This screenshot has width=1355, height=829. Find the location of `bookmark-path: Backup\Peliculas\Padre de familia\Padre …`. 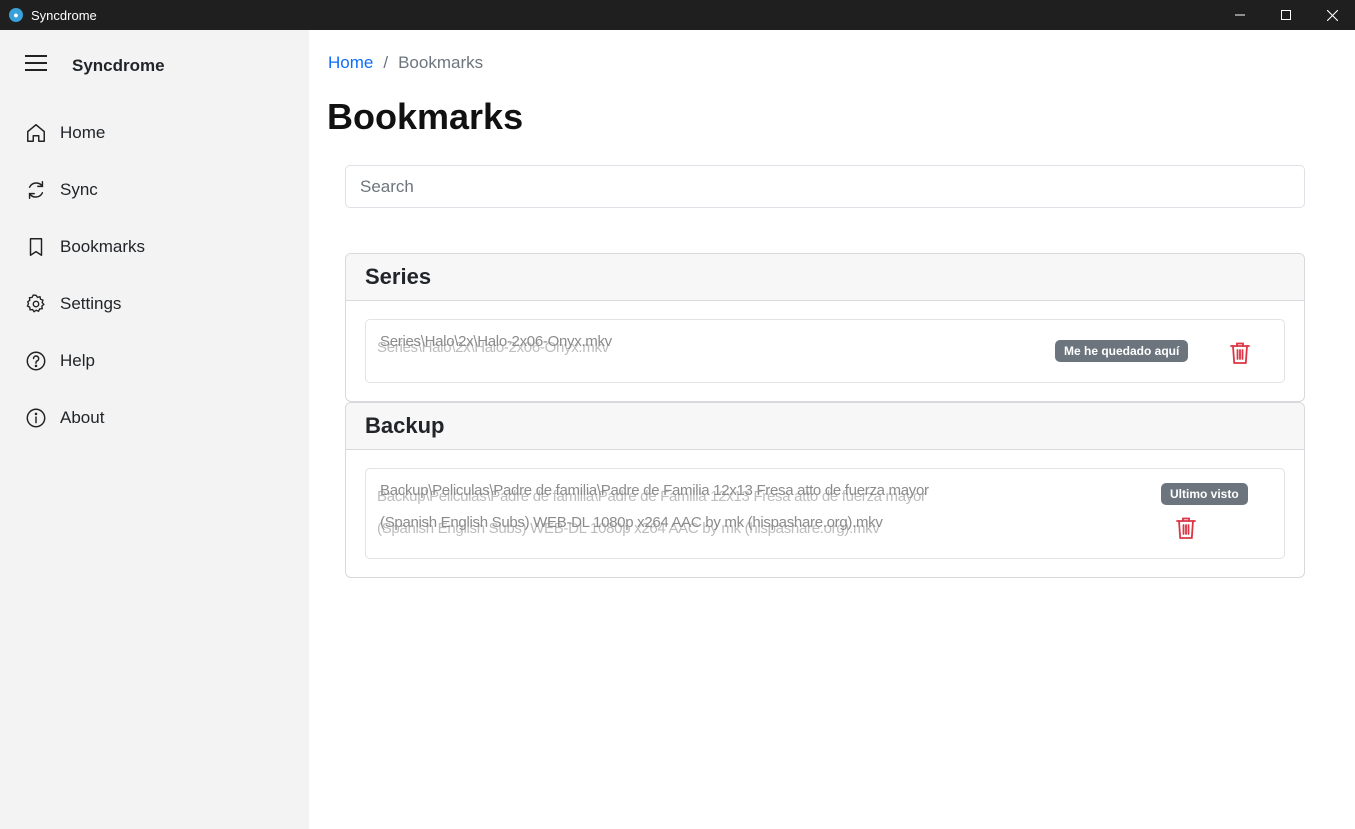

bookmark-path: Backup\Peliculas\Padre de familia\Padre … is located at coordinates (654, 491).